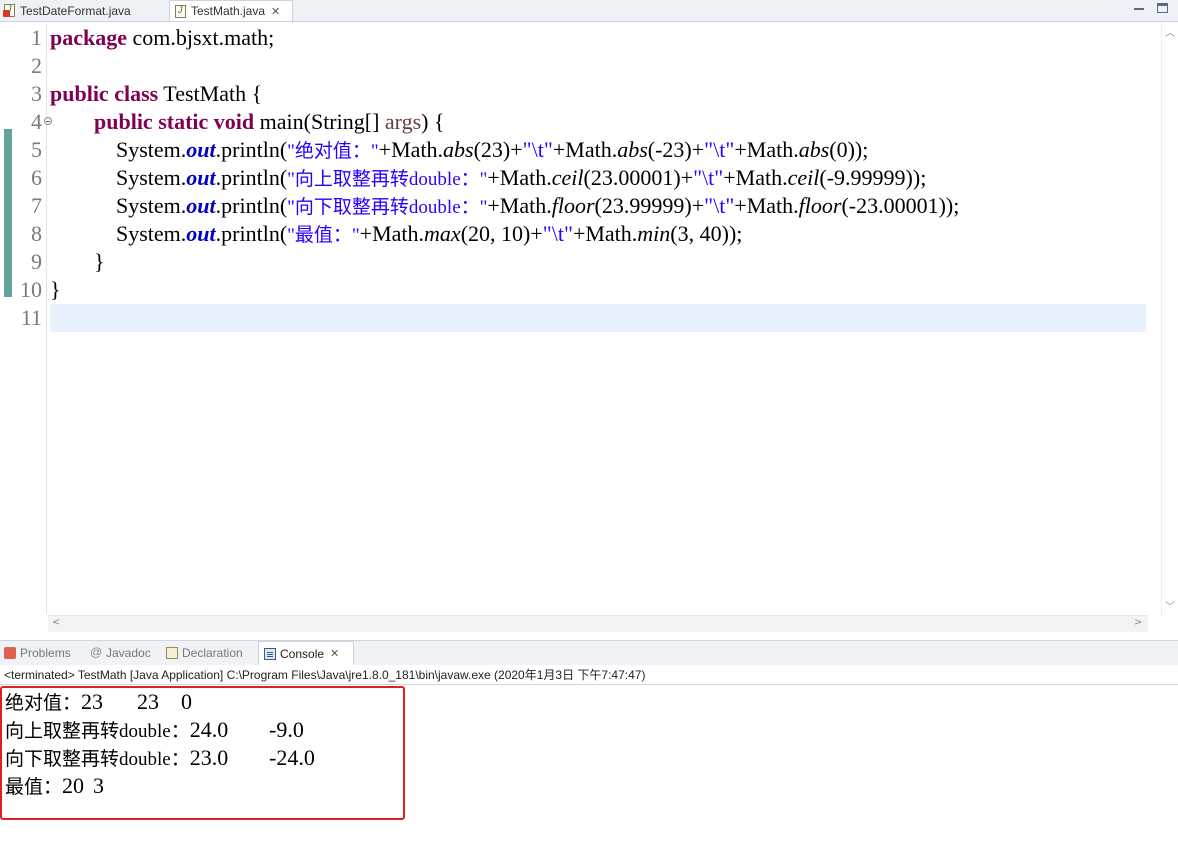 Image resolution: width=1178 pixels, height=858 pixels. I want to click on code-text: (23.99999)+, so click(649, 205).